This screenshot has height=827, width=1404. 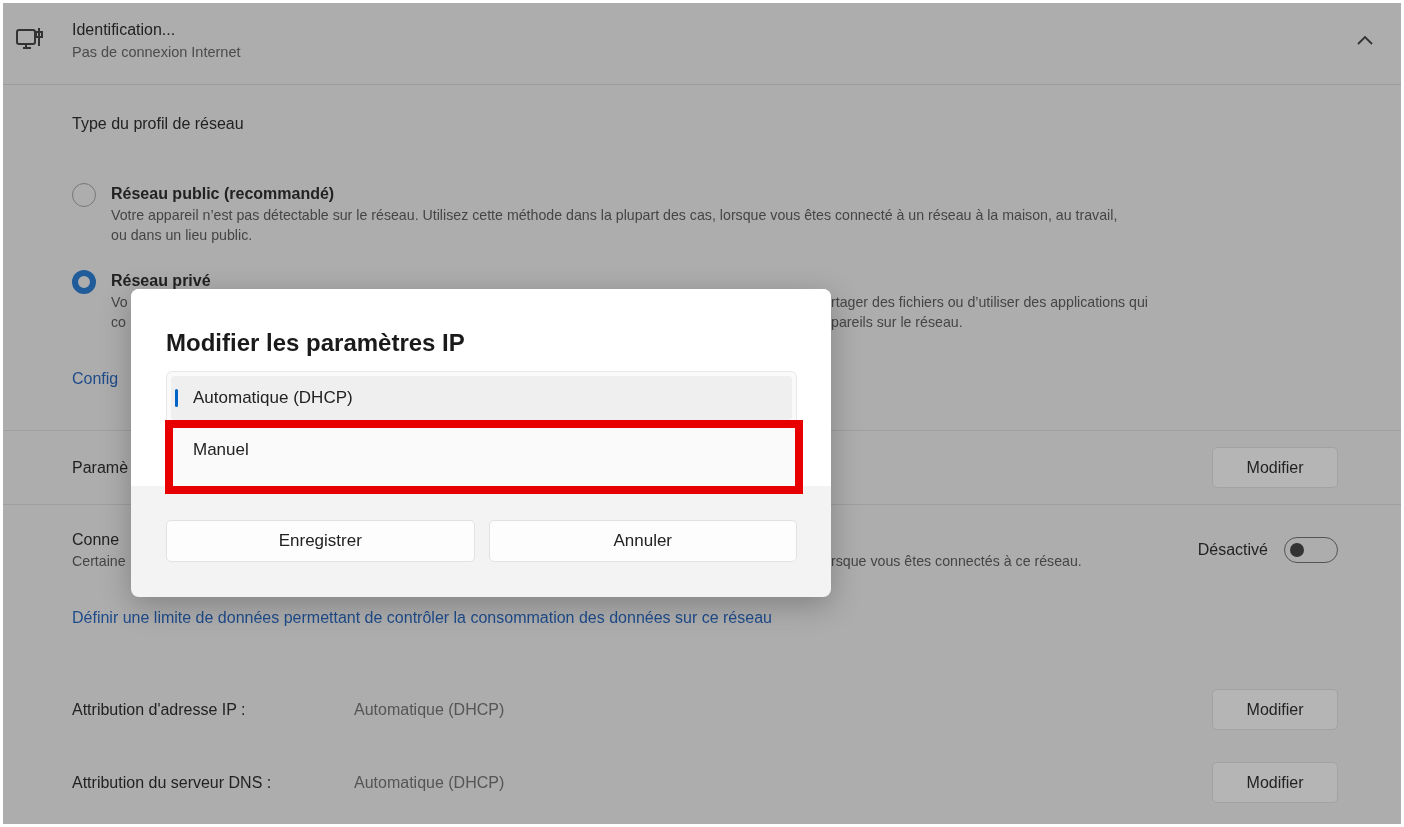 I want to click on setting-label: Attribution d'adresse IP :, so click(x=159, y=709).